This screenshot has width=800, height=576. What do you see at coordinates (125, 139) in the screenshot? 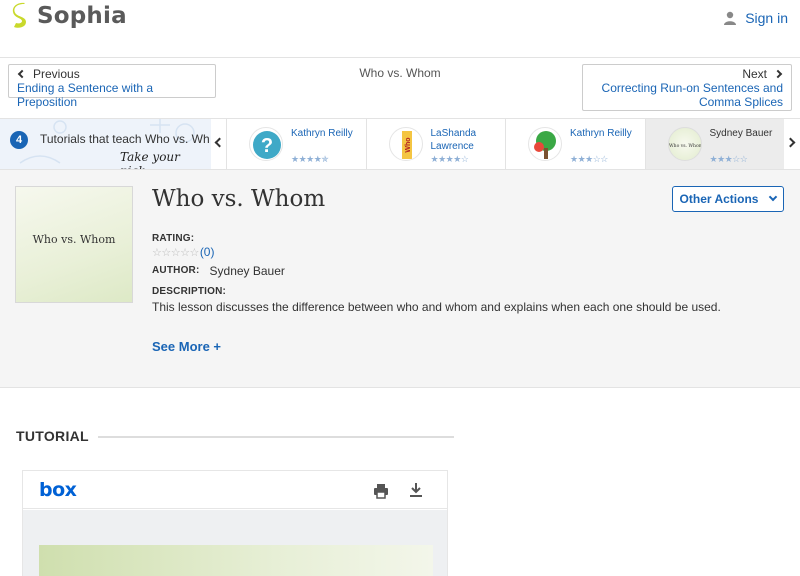
I see `related-tutorials-text: Tutorials that teach Who vs. Wh` at bounding box center [125, 139].